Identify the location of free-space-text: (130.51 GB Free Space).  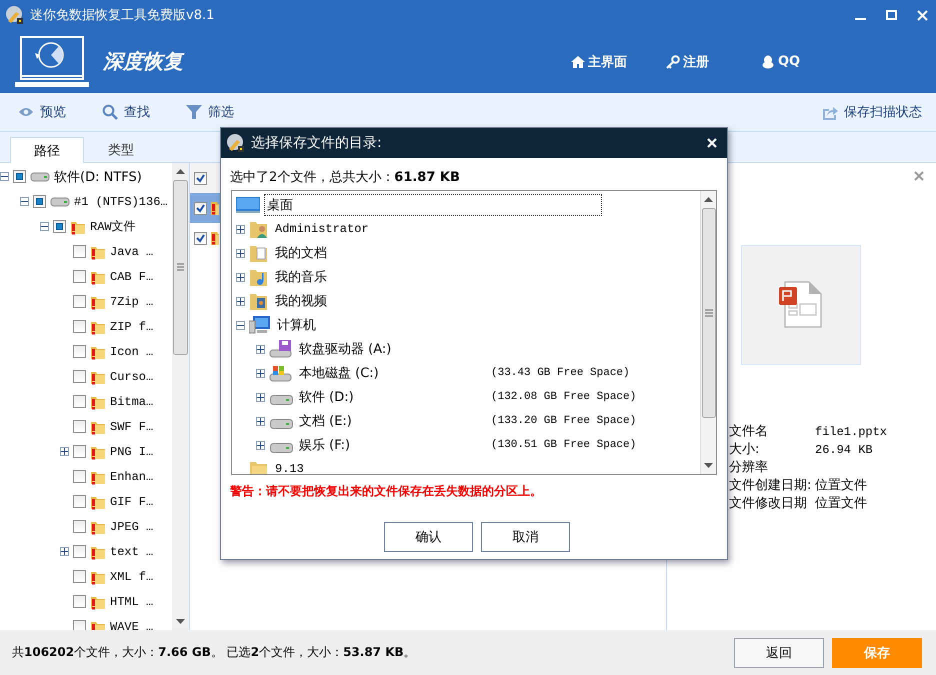
(563, 445).